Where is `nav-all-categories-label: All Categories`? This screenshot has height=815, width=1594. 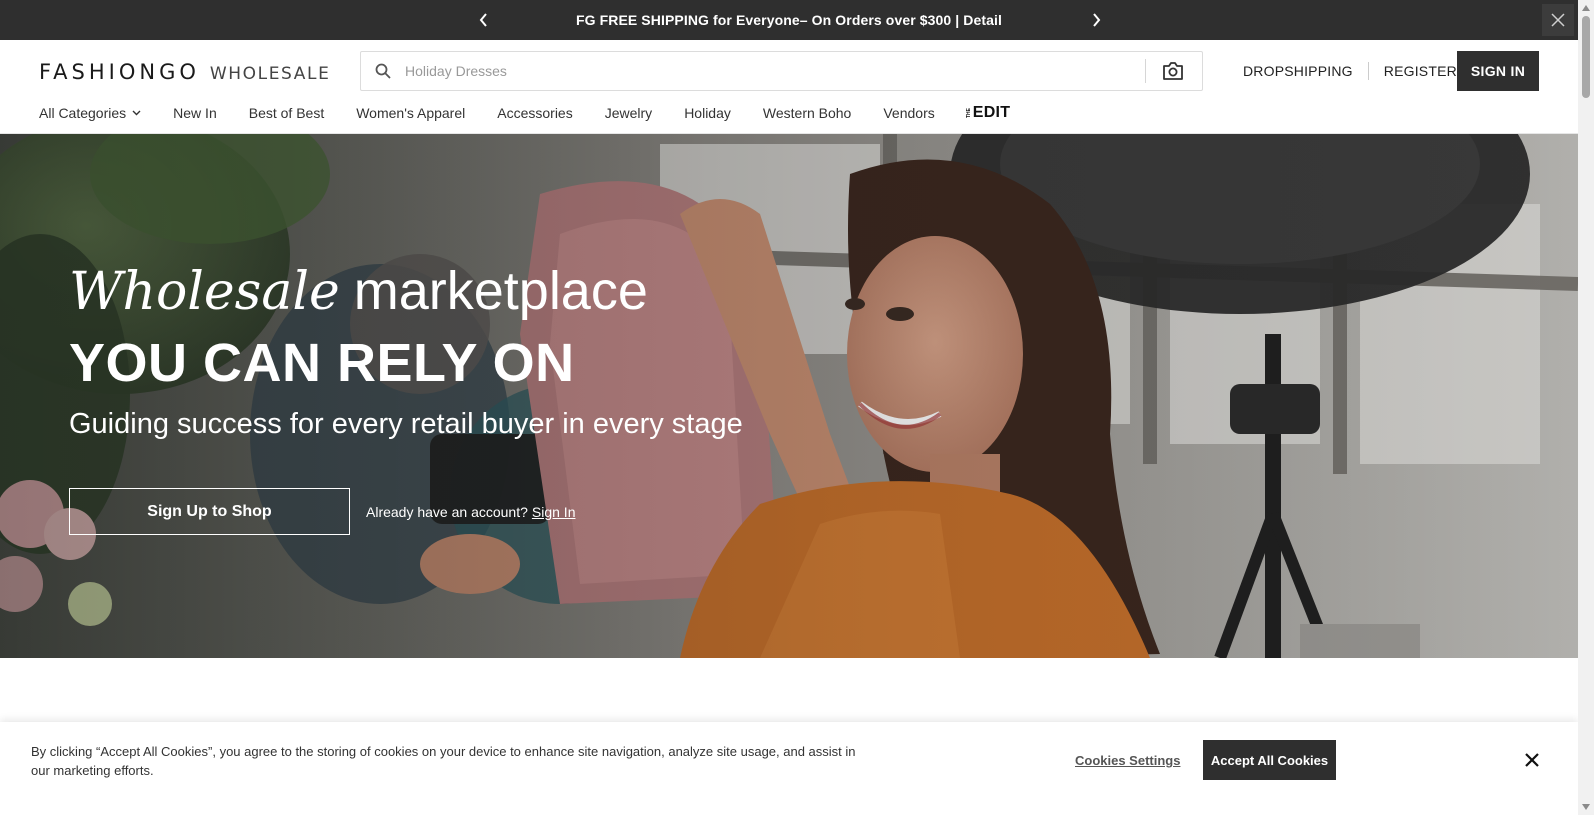 nav-all-categories-label: All Categories is located at coordinates (83, 113).